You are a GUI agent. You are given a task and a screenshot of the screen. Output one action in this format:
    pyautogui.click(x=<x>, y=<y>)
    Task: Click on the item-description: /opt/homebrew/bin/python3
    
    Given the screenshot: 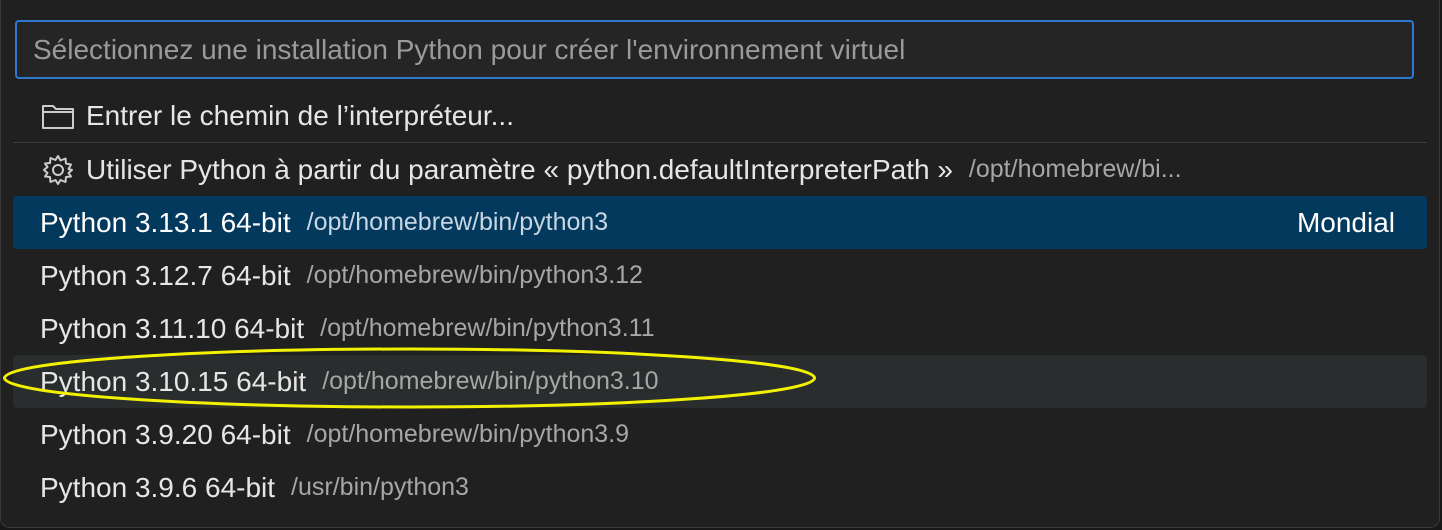 What is the action you would take?
    pyautogui.click(x=457, y=222)
    